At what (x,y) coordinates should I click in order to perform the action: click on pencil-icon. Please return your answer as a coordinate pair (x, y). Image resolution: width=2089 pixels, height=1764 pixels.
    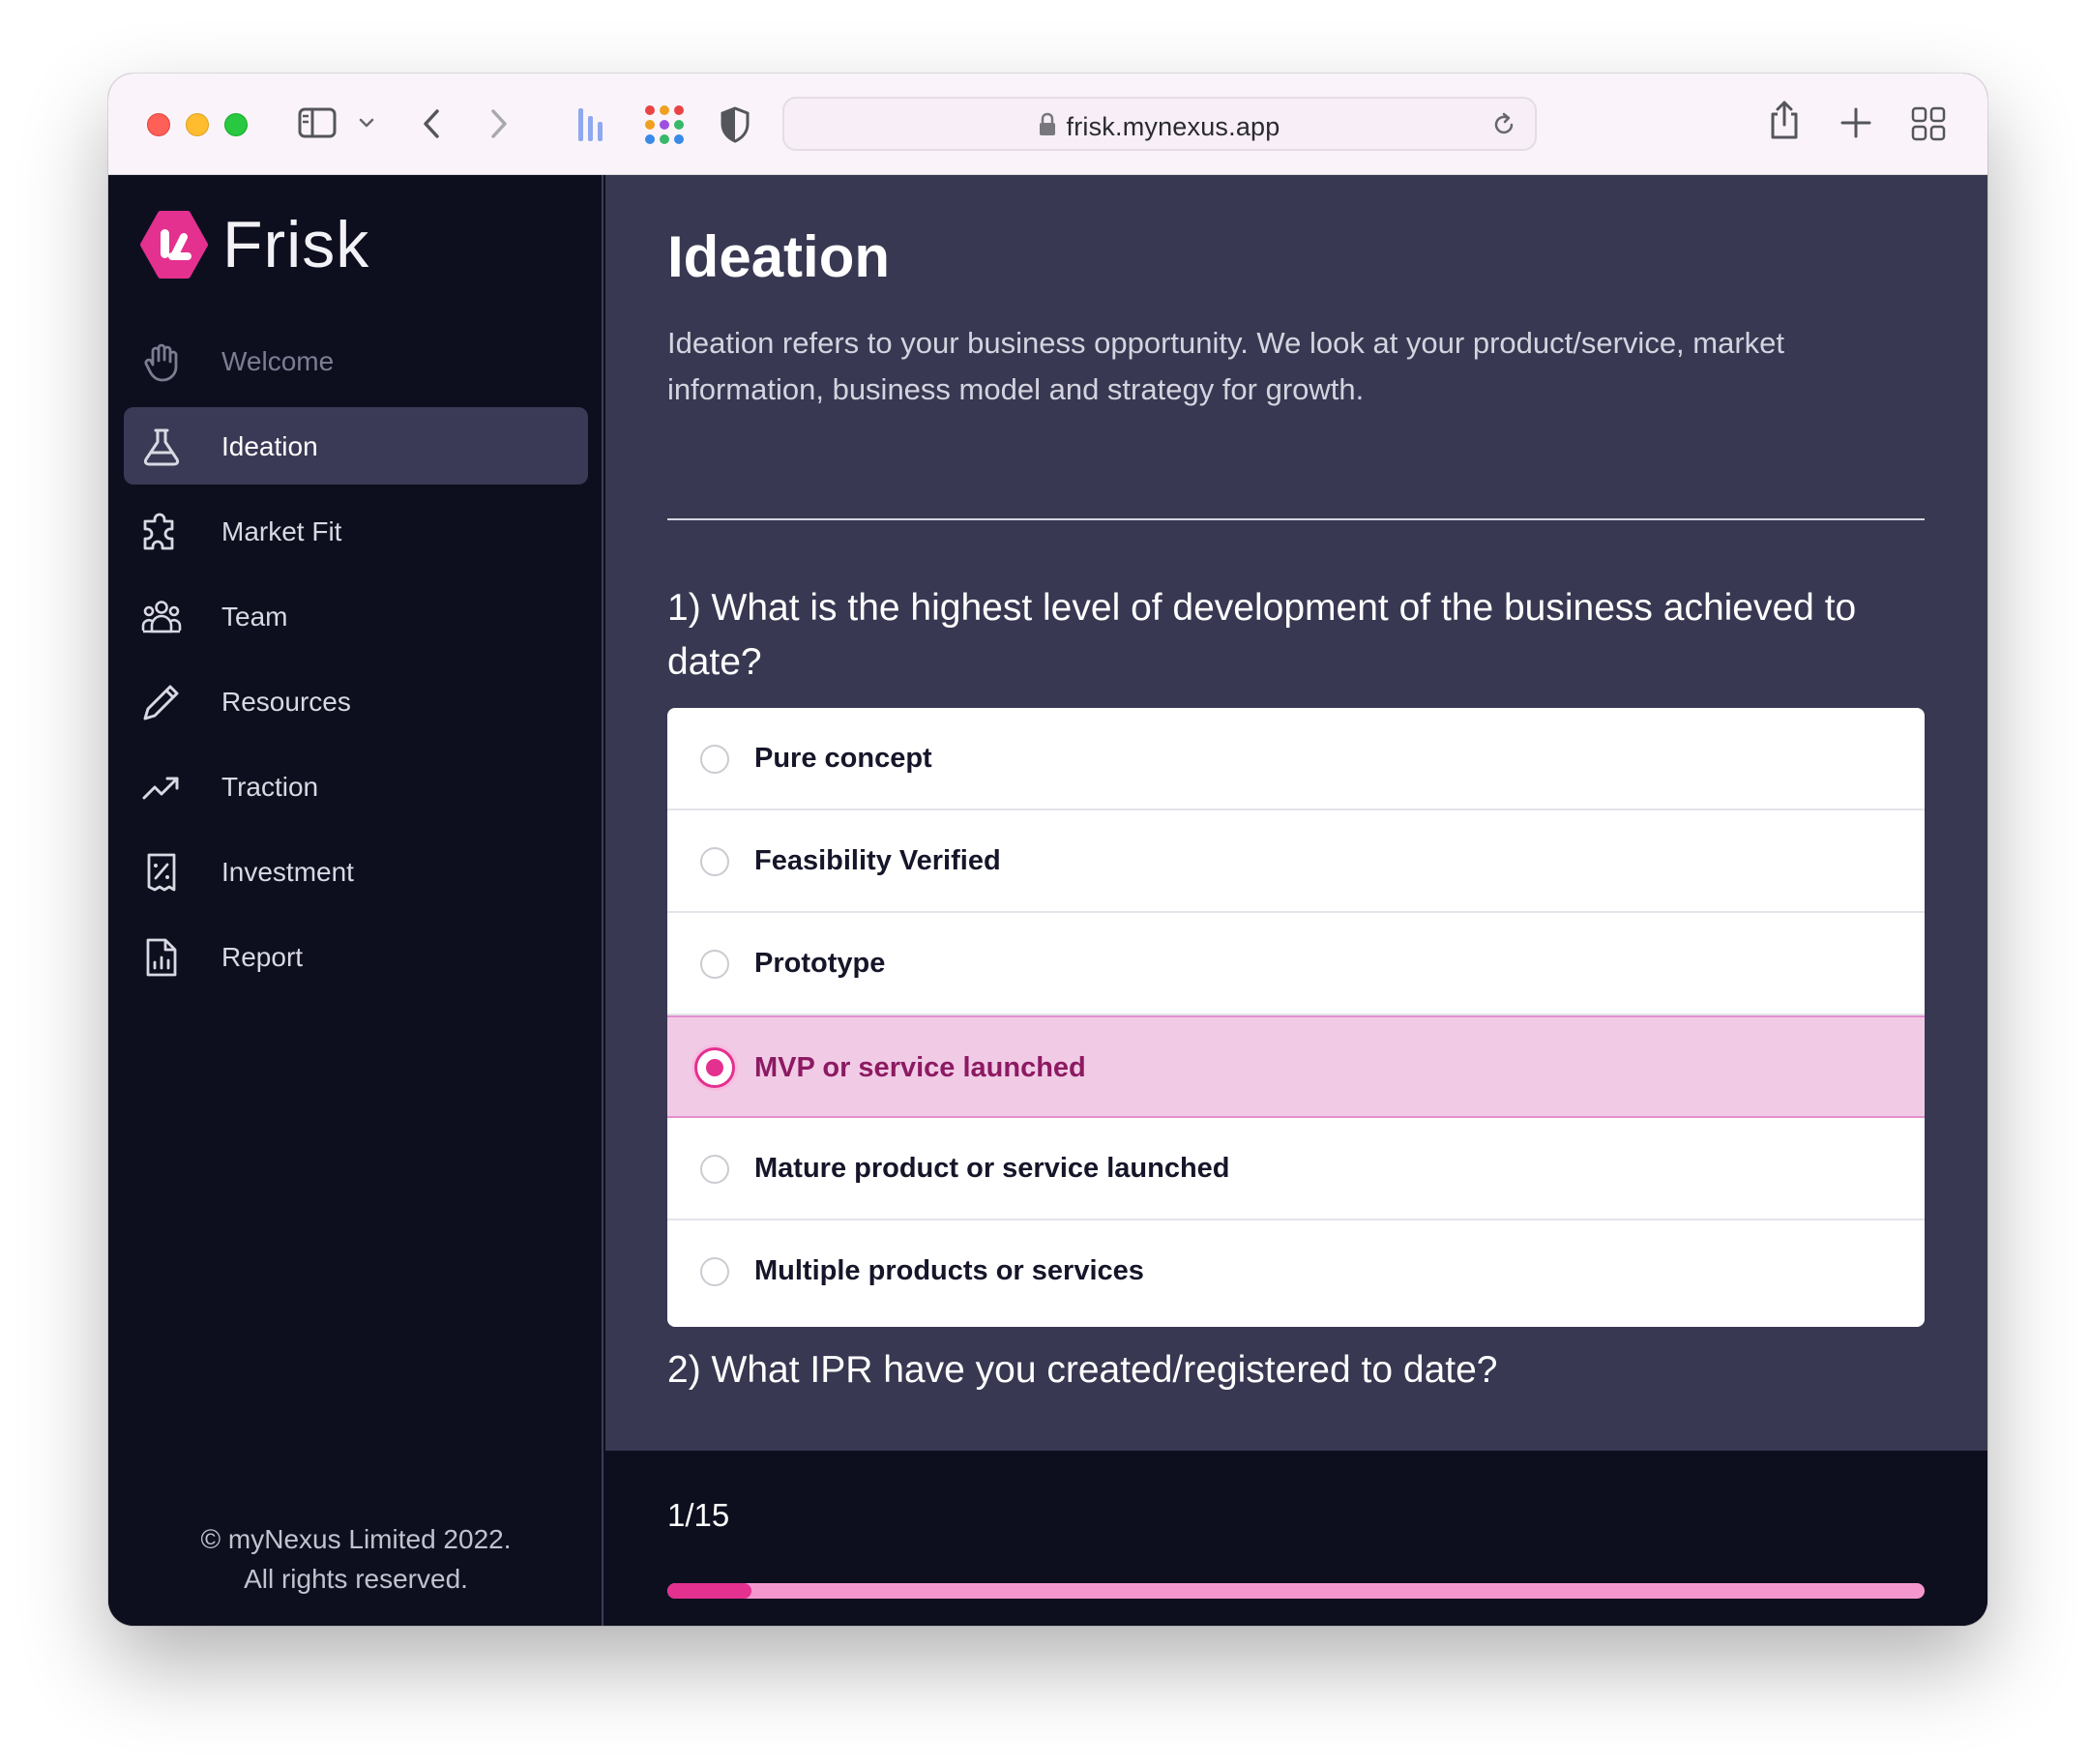
    Looking at the image, I should click on (161, 702).